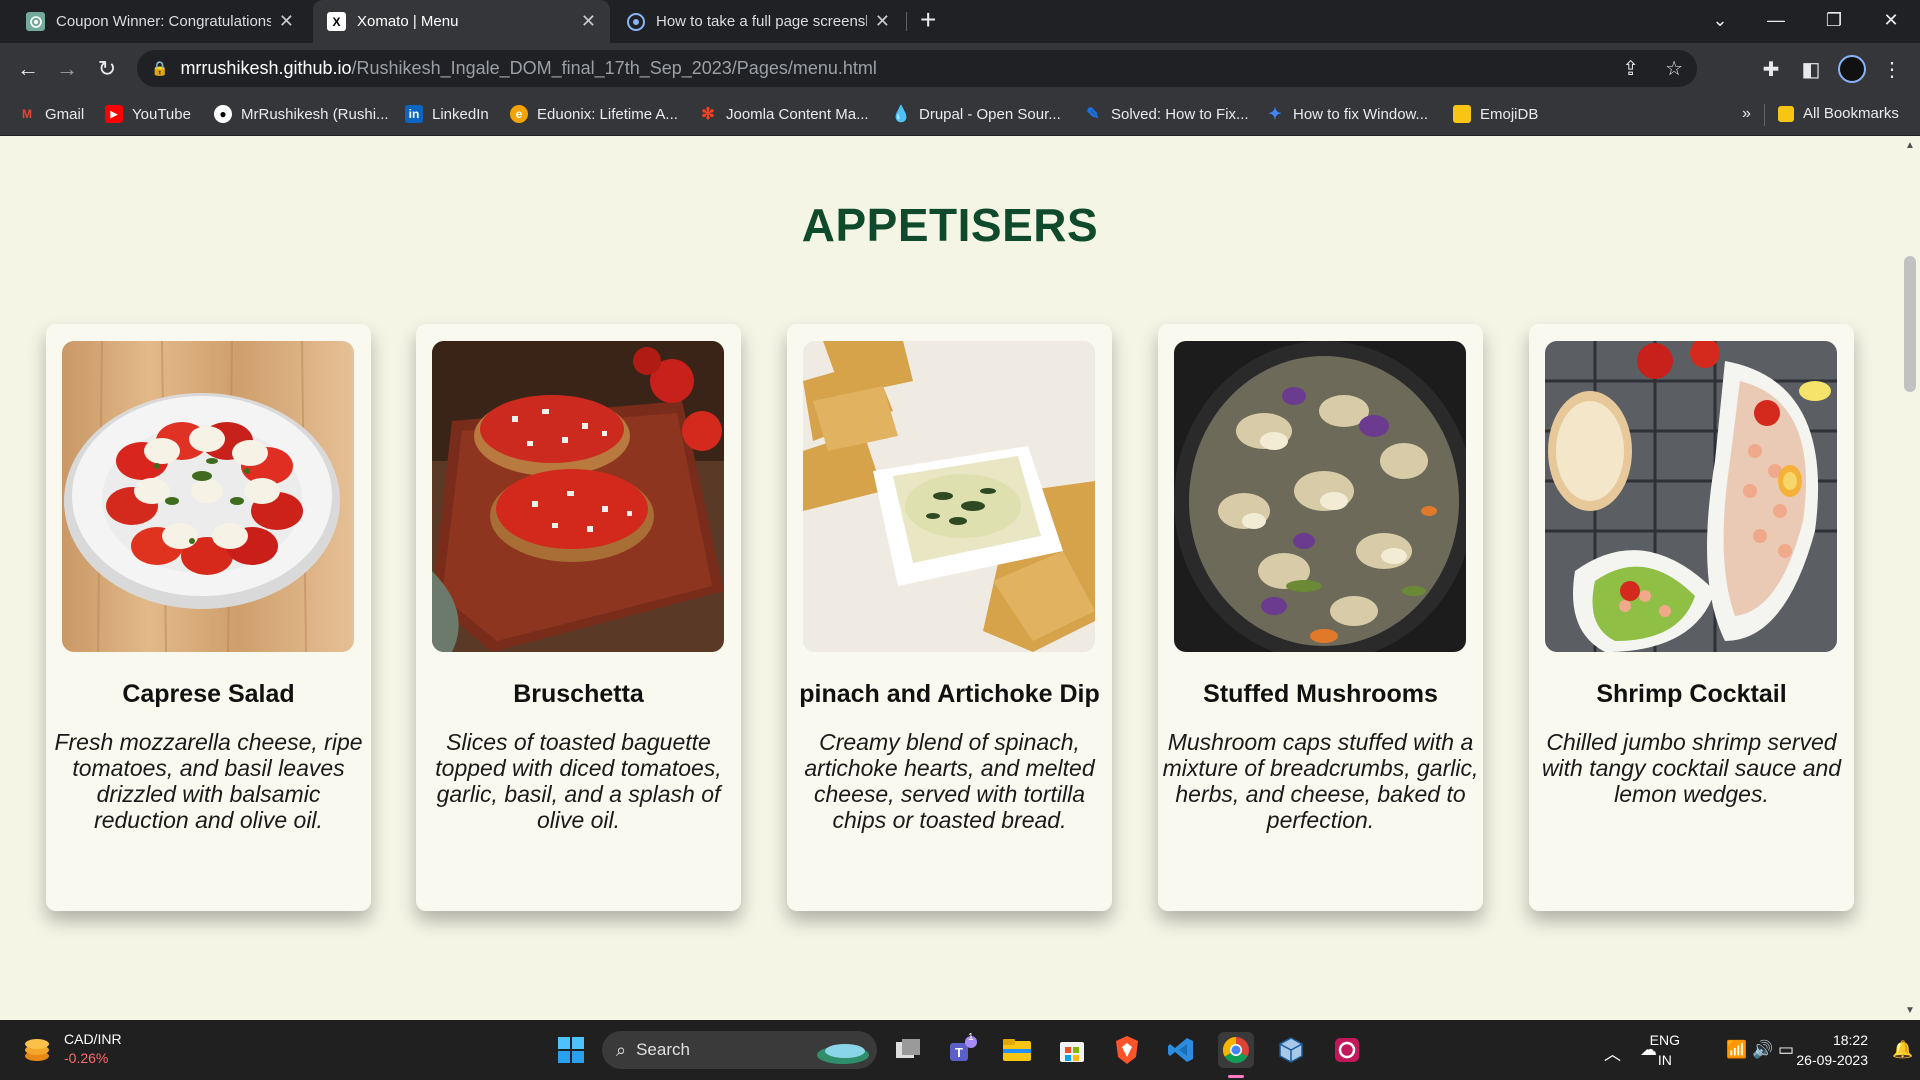 The image size is (1920, 1080). What do you see at coordinates (739, 1050) in the screenshot?
I see `taskbar-search-box: ⌕ Search` at bounding box center [739, 1050].